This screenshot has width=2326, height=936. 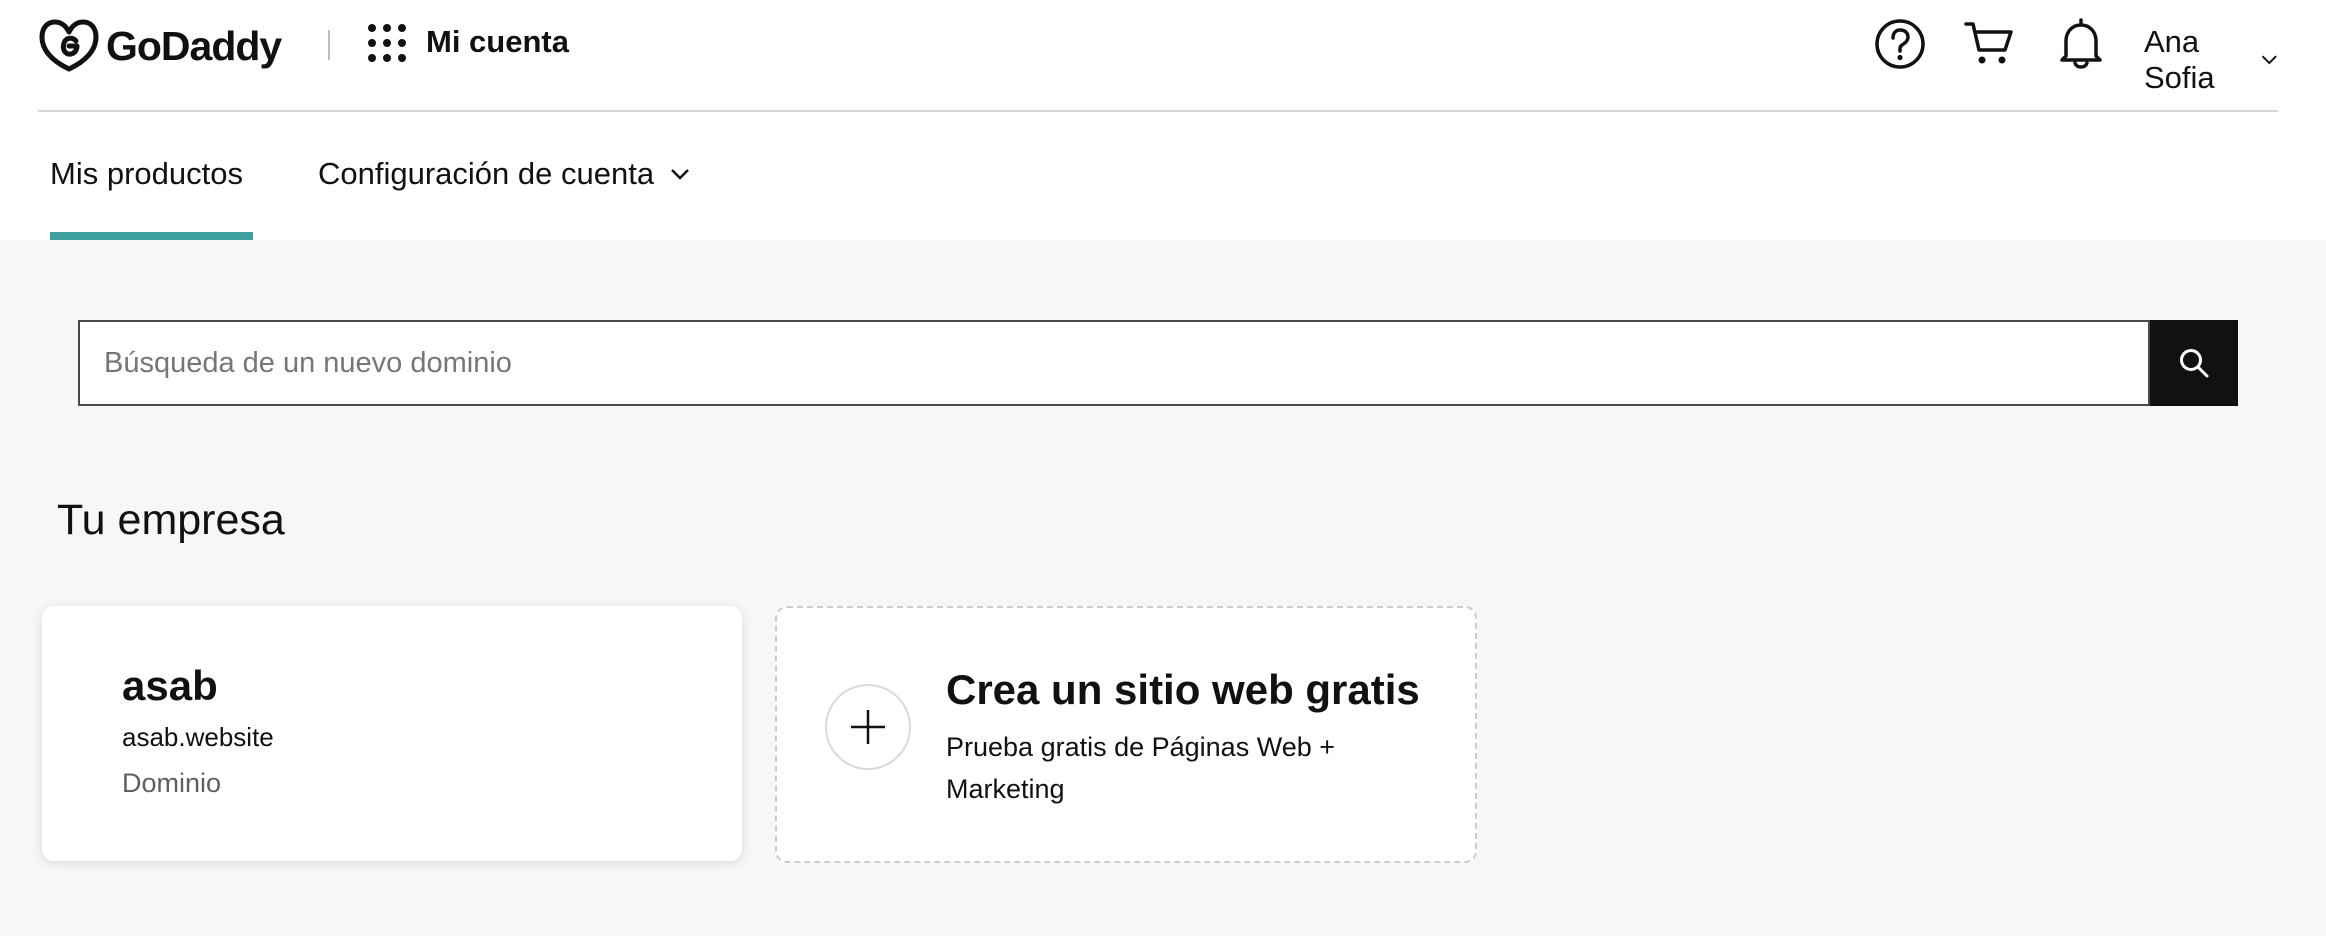 What do you see at coordinates (497, 42) in the screenshot?
I see `account-title: Mi cuenta` at bounding box center [497, 42].